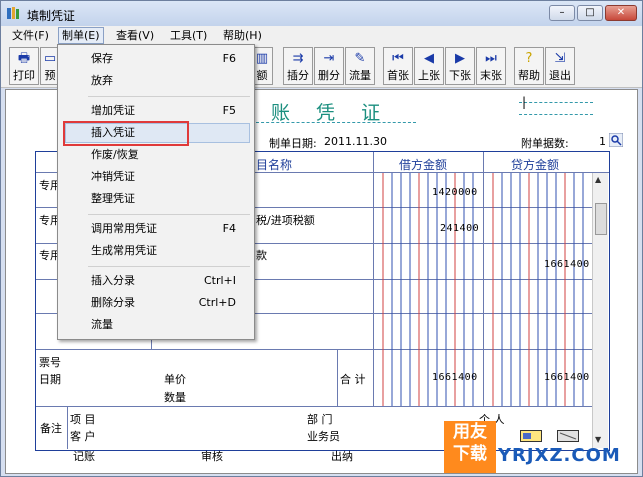 This screenshot has height=477, width=643. What do you see at coordinates (229, 110) in the screenshot?
I see `shortcut-add-voucher: F5` at bounding box center [229, 110].